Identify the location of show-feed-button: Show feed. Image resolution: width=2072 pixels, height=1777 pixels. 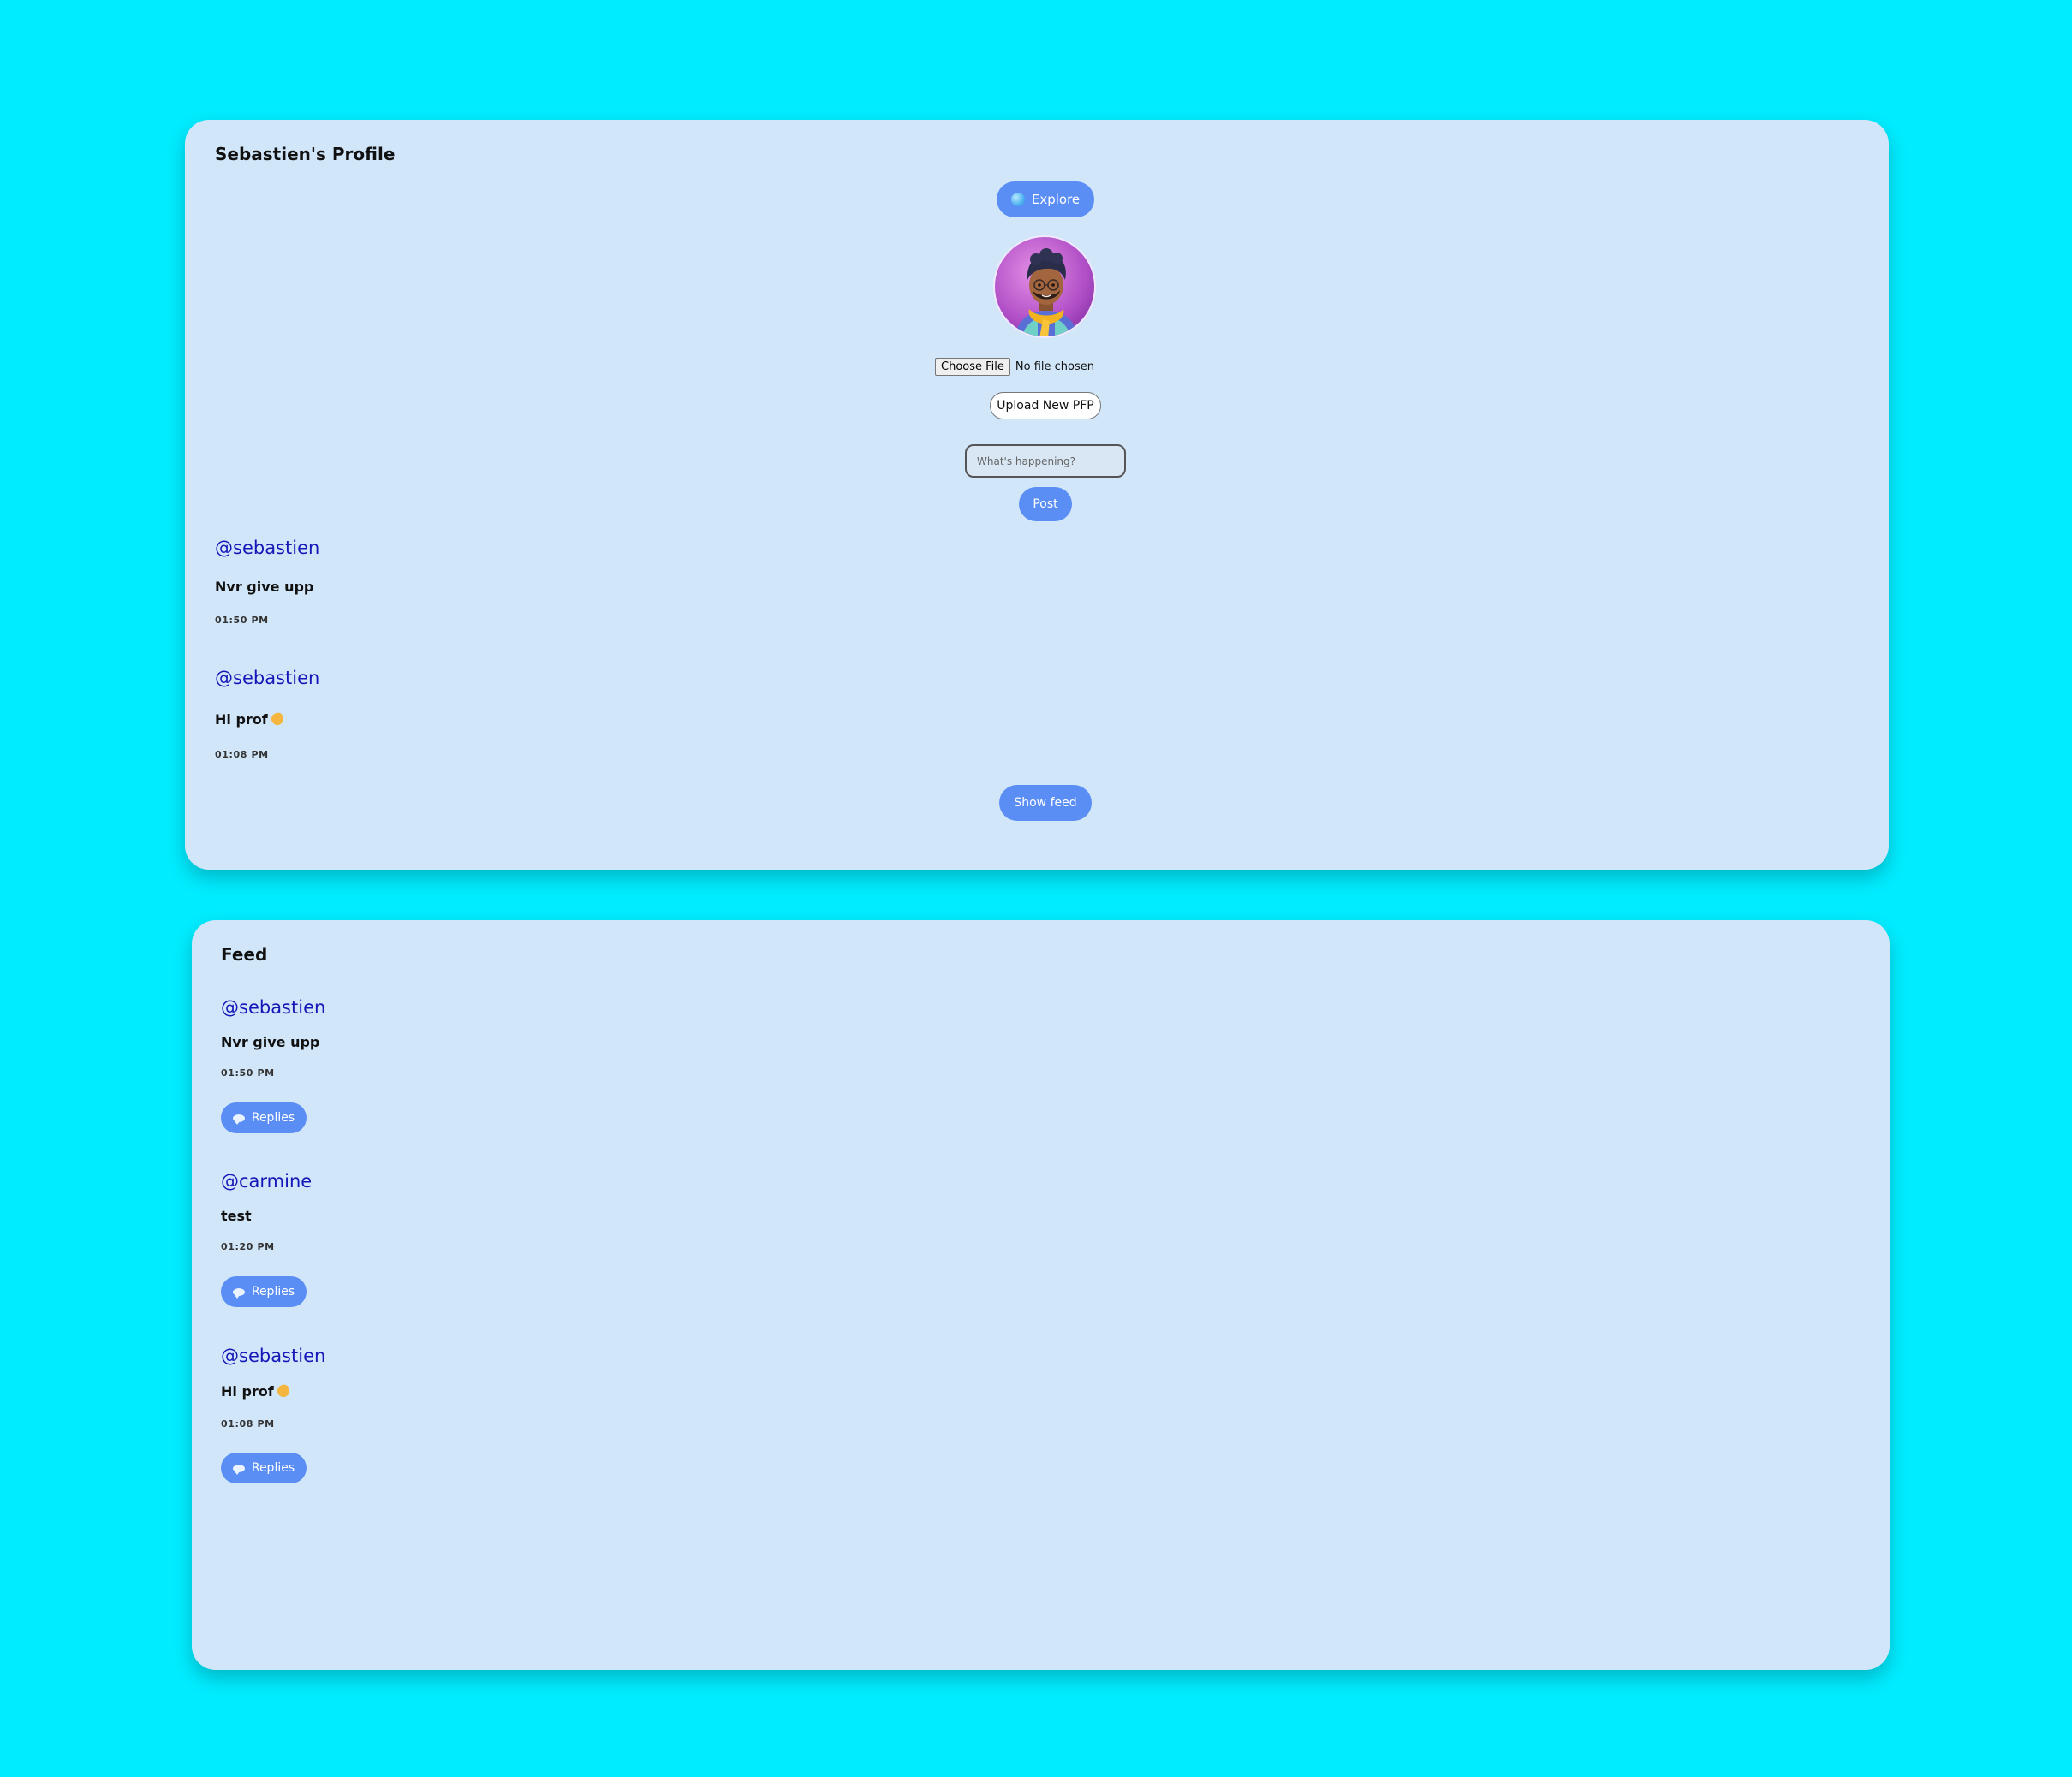
(1045, 803).